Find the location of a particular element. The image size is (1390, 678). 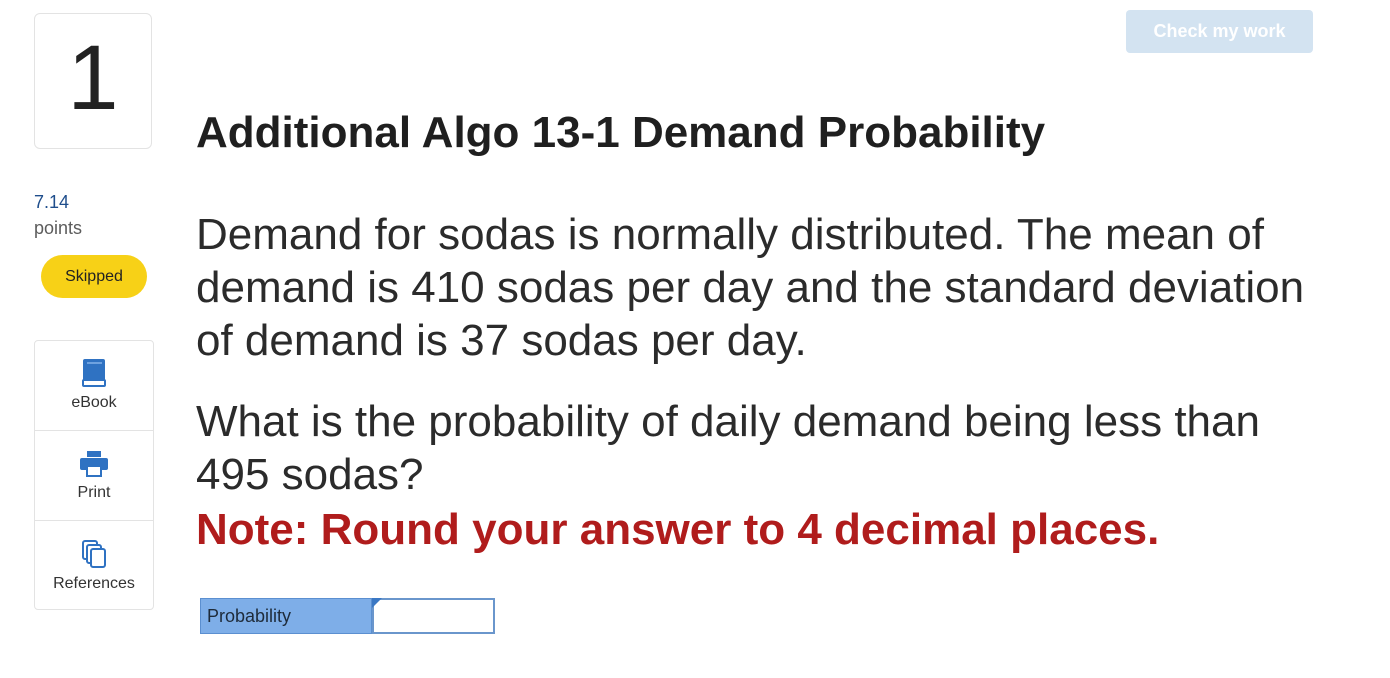

question-number: 1 is located at coordinates (93, 78).